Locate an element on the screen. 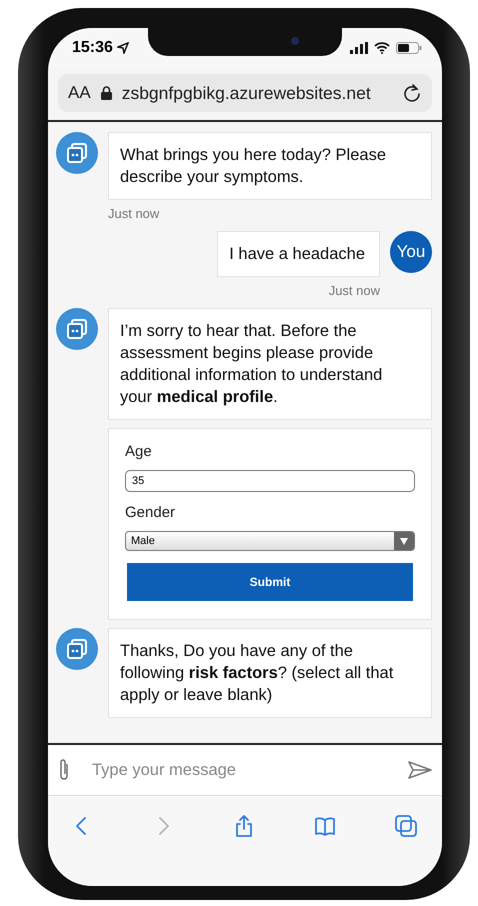  status-time: 15:36 is located at coordinates (100, 48).